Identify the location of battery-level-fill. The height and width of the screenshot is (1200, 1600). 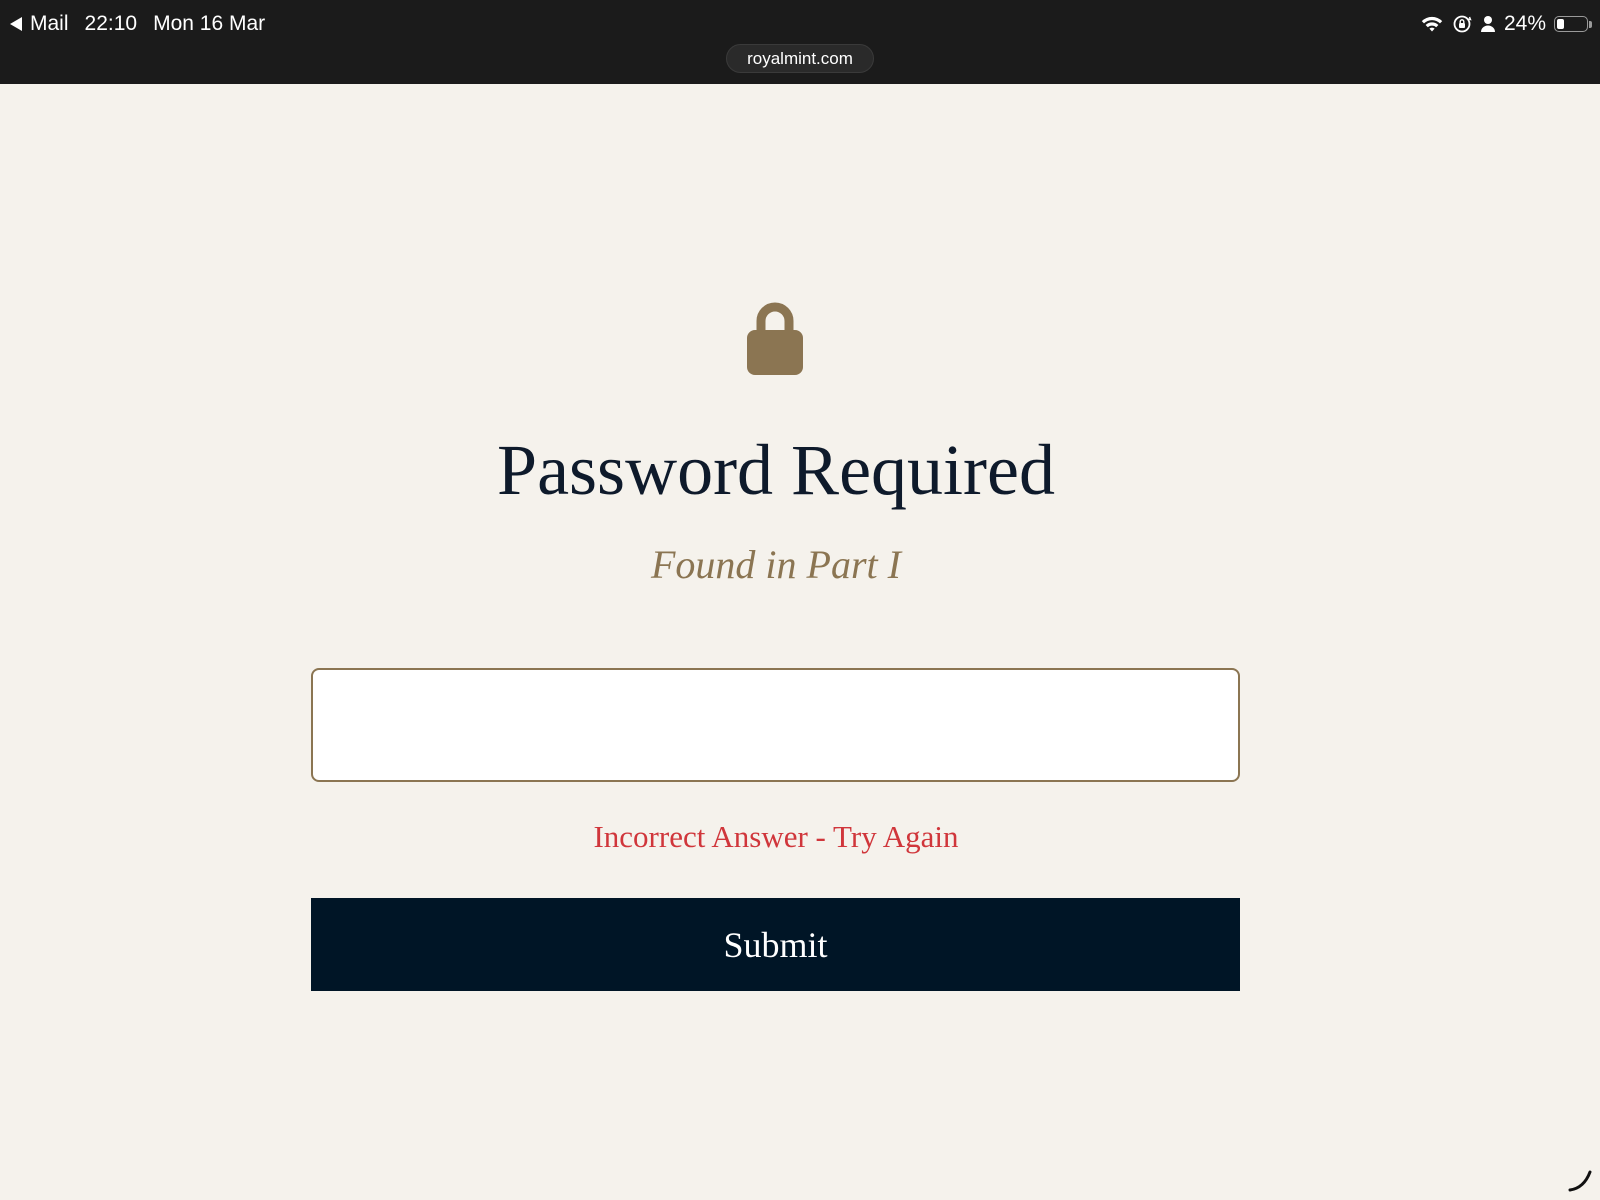
(1560, 24).